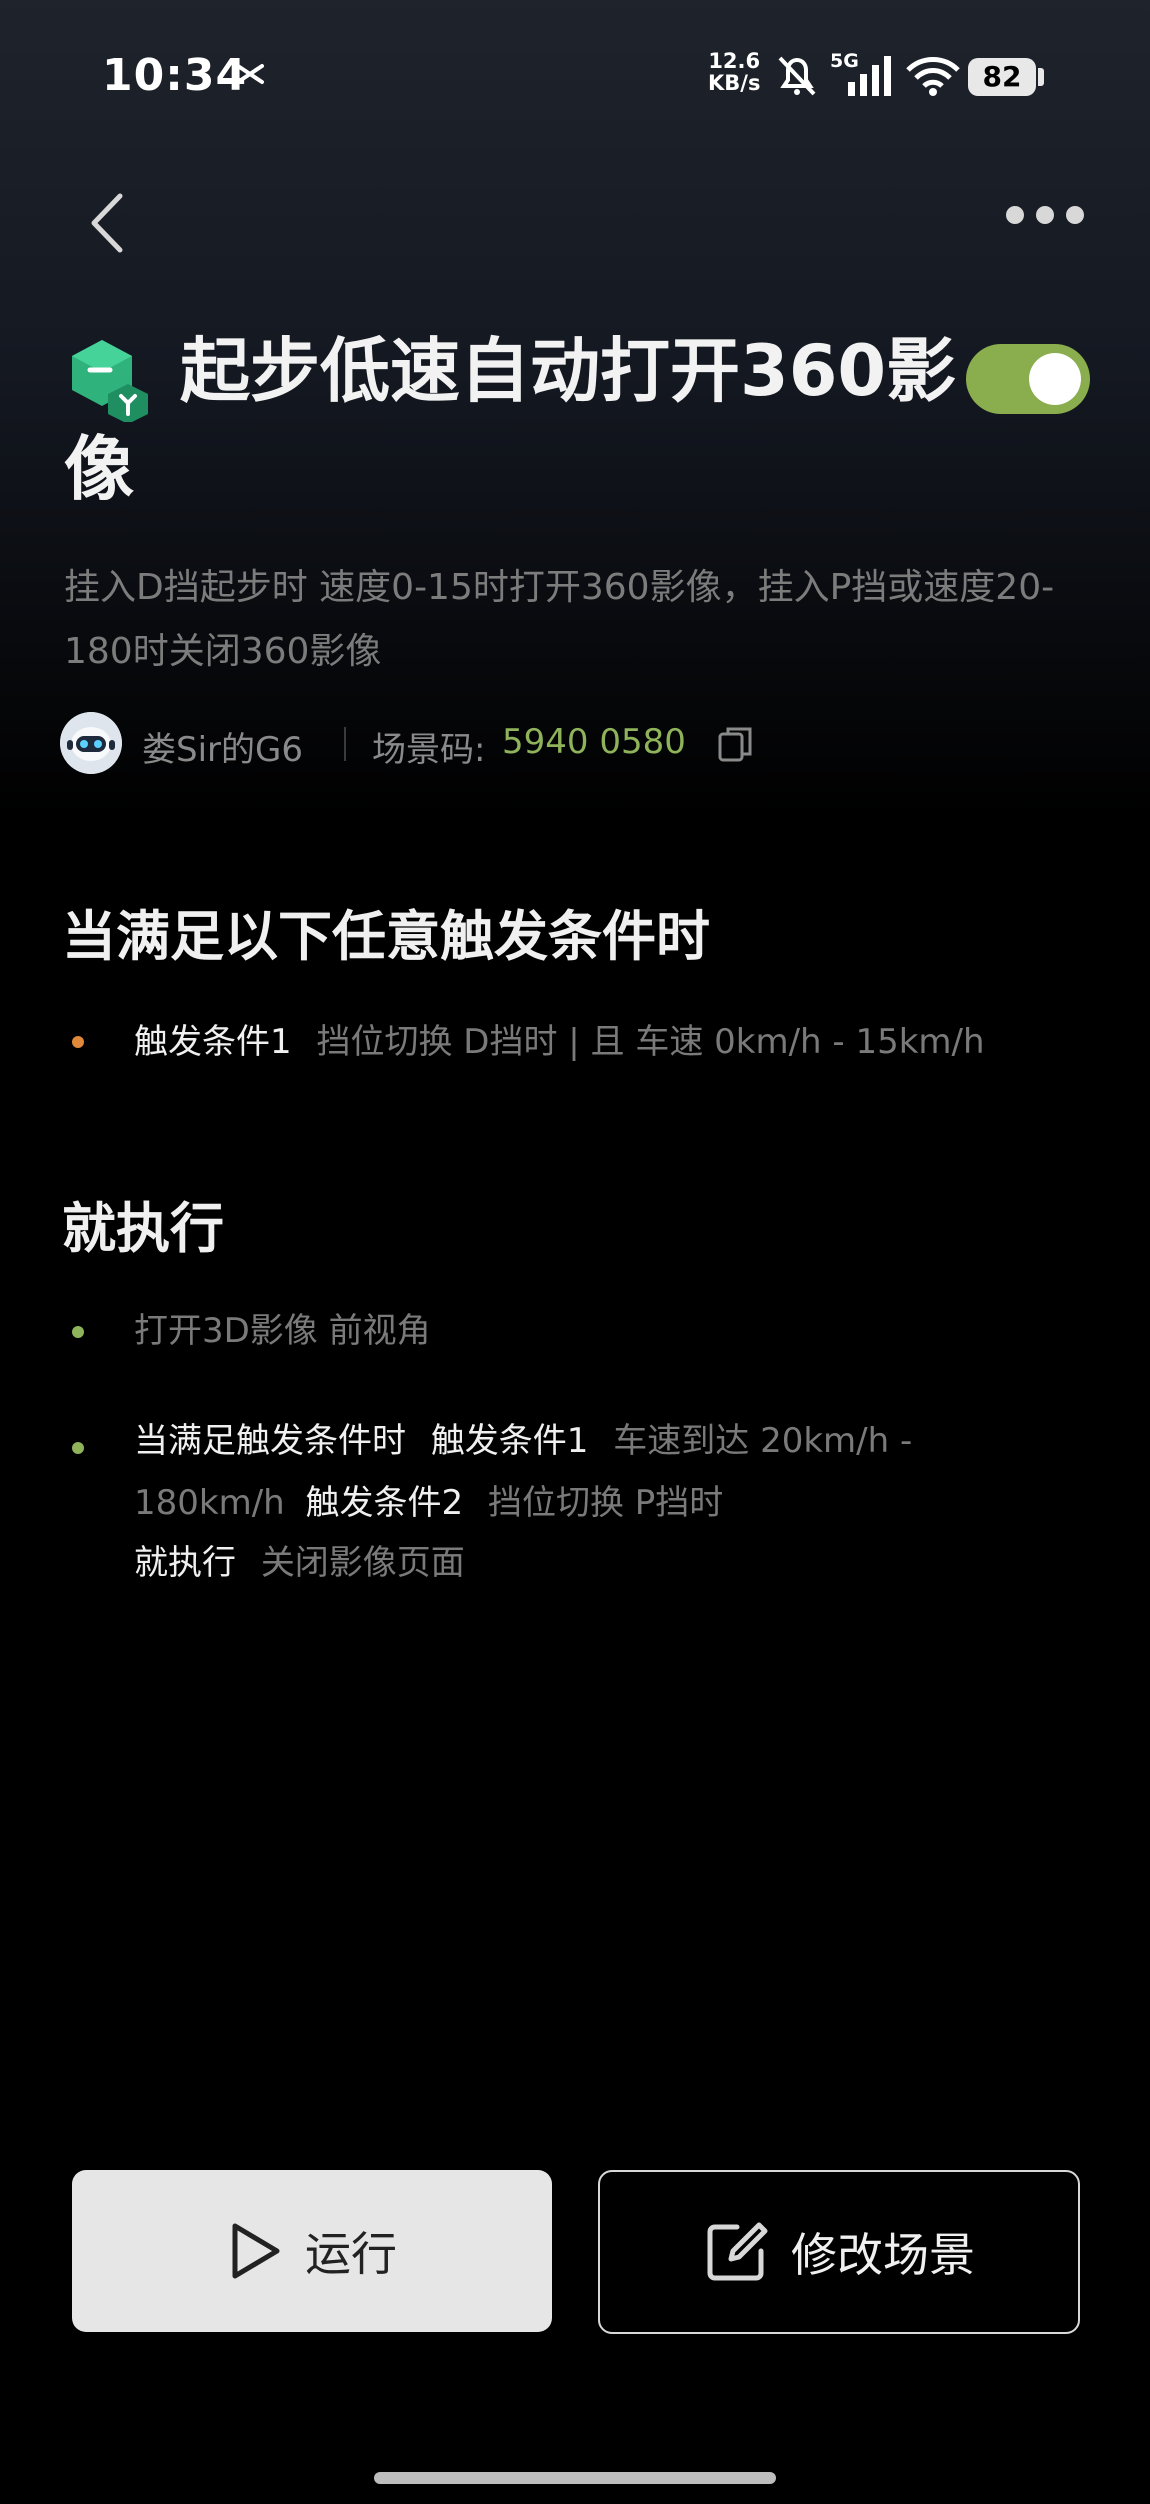 This screenshot has height=2504, width=1150. What do you see at coordinates (510, 420) in the screenshot?
I see `scene-title: 起步低速自动打开360影像` at bounding box center [510, 420].